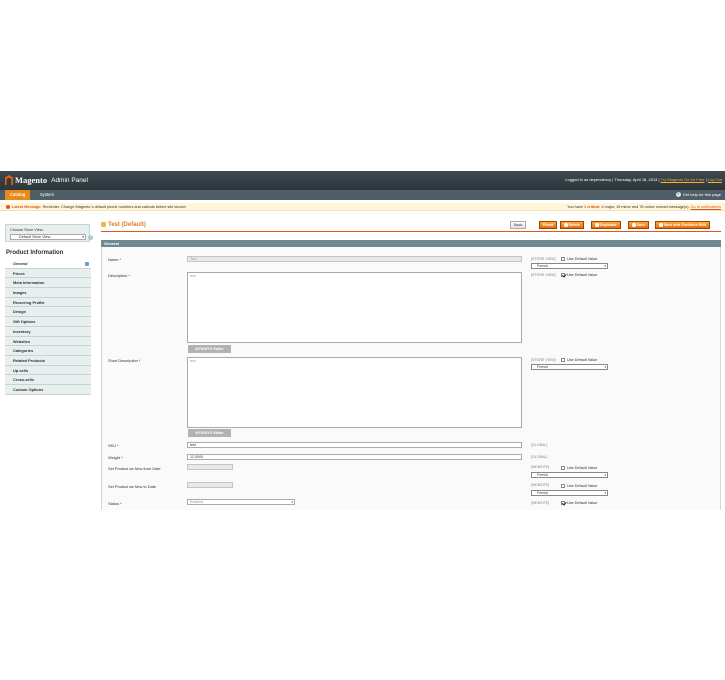 The height and width of the screenshot is (680, 725). What do you see at coordinates (48, 293) in the screenshot?
I see `tab-images: Images` at bounding box center [48, 293].